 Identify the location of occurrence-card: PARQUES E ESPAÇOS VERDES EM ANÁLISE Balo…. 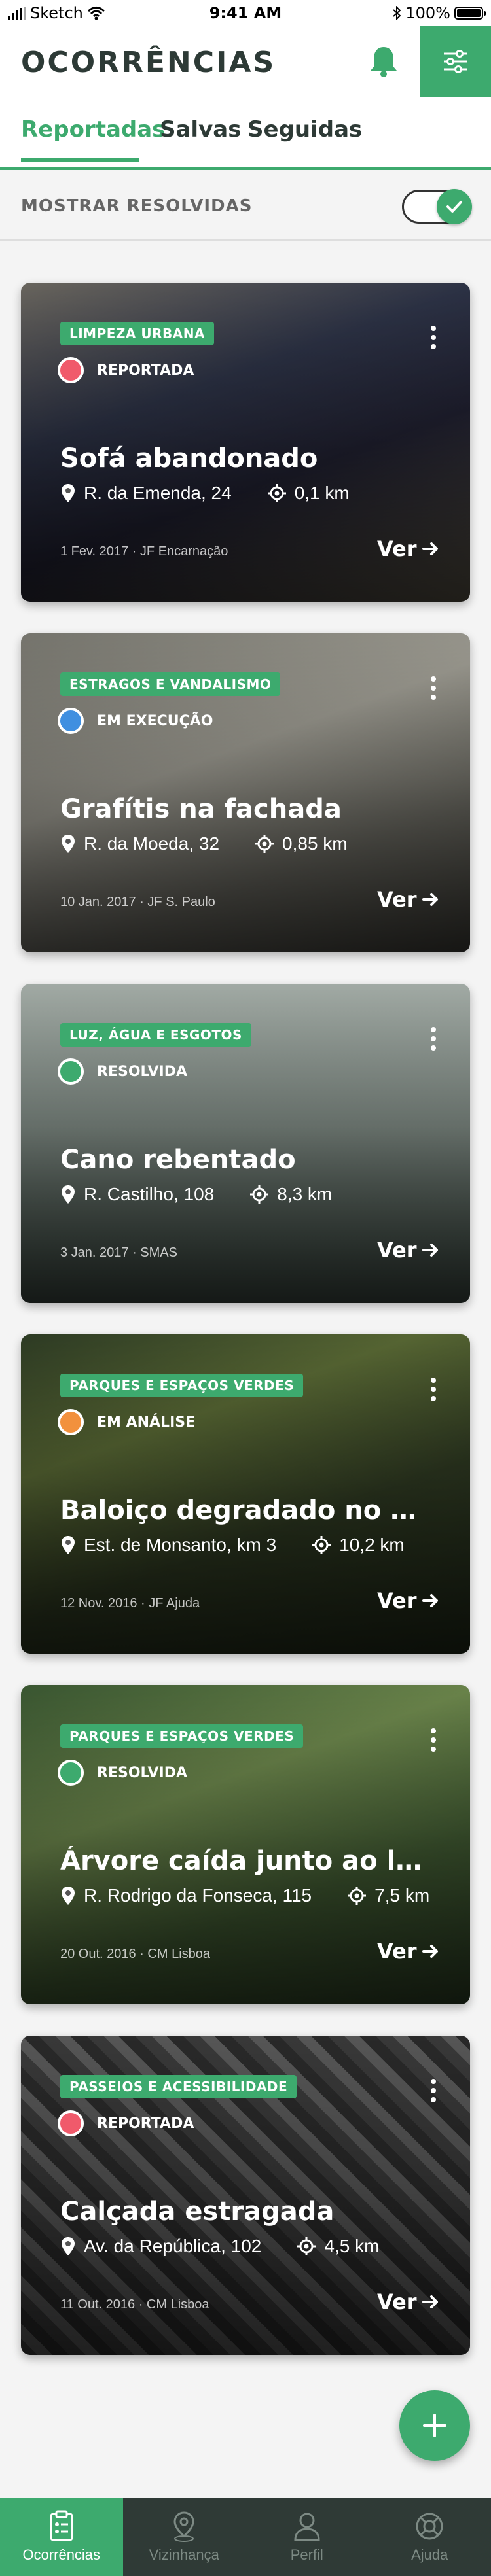
(245, 1494).